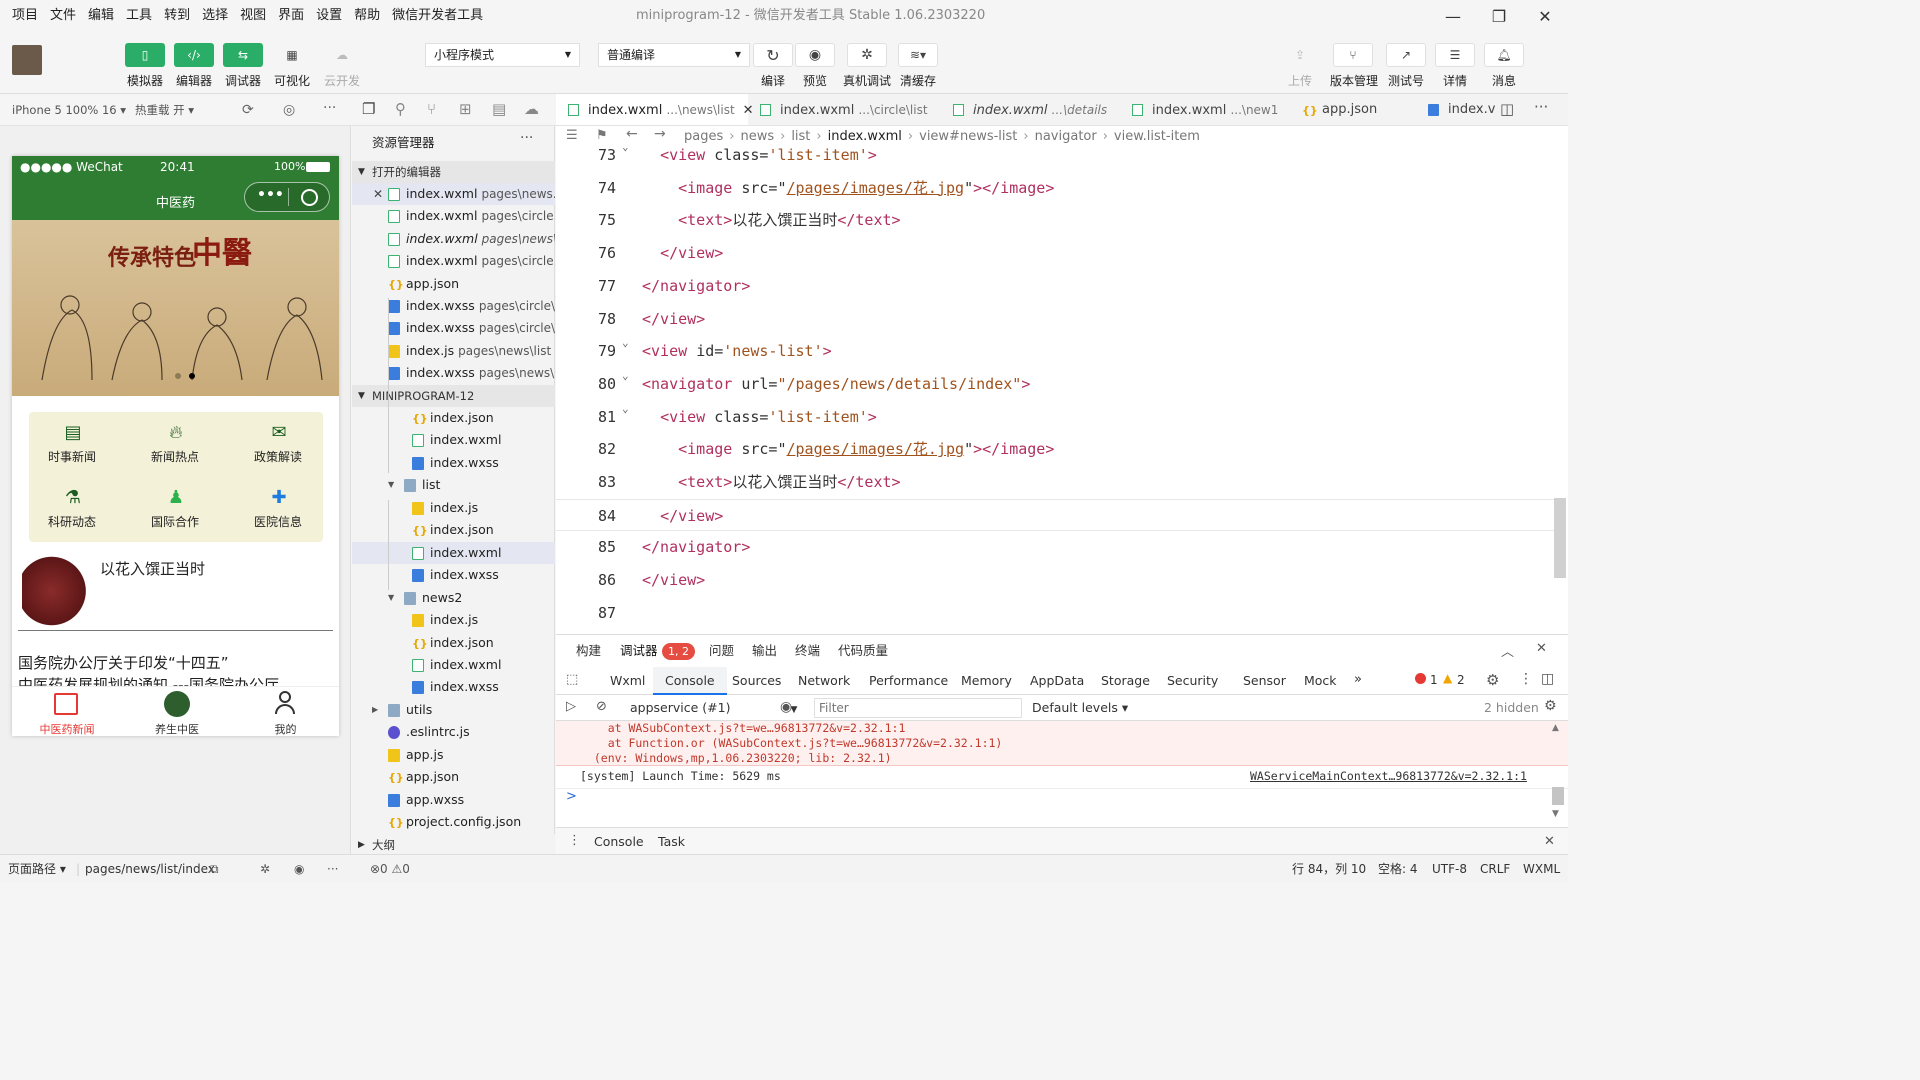 Image resolution: width=1920 pixels, height=1080 pixels. I want to click on close-miniprogram-icon, so click(309, 197).